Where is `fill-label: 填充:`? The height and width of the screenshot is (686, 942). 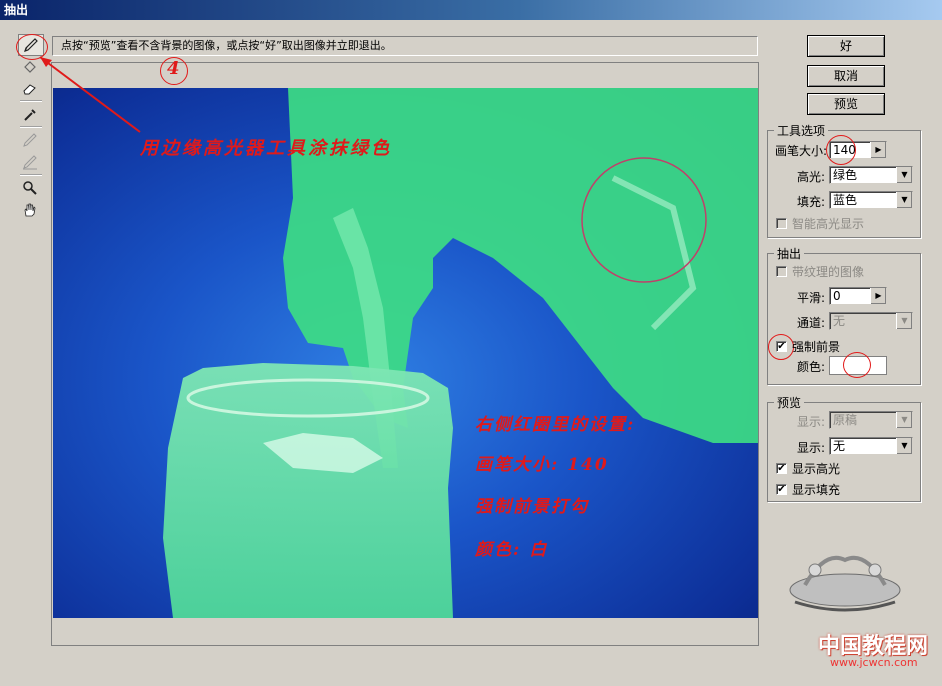
fill-label: 填充: is located at coordinates (811, 202).